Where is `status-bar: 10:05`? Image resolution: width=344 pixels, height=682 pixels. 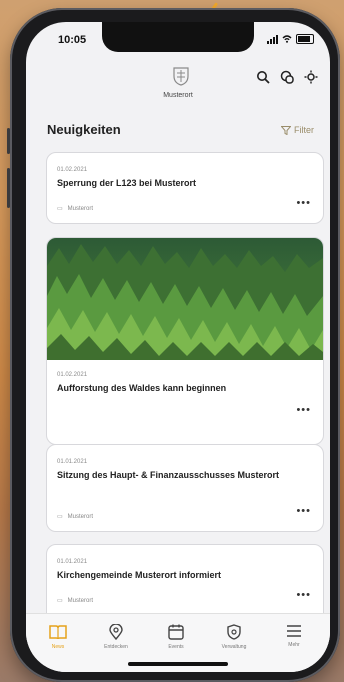
status-bar: 10:05 is located at coordinates (178, 41).